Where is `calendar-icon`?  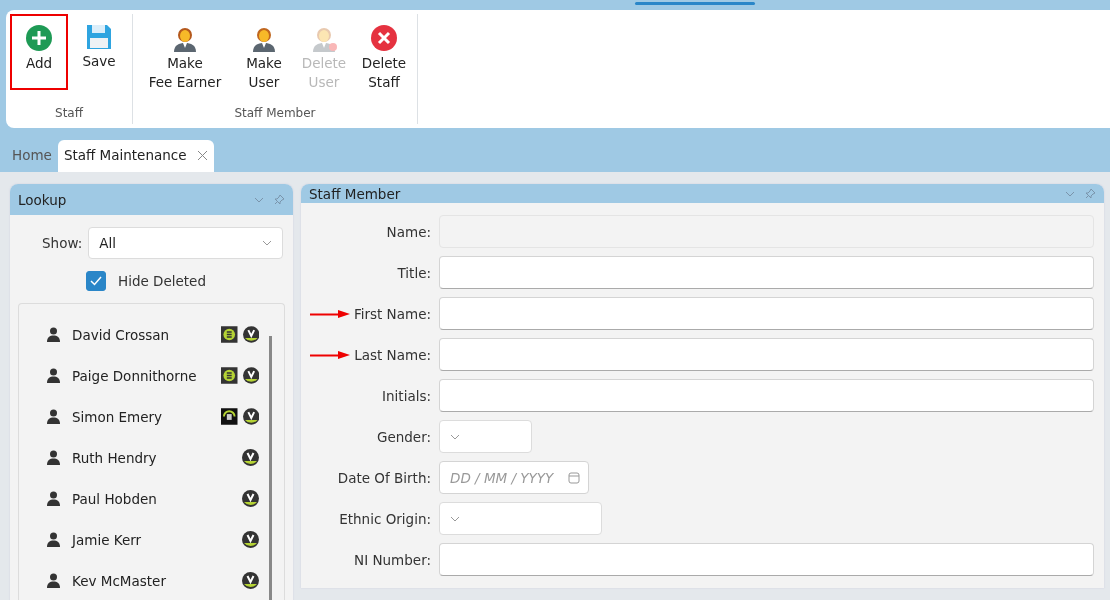
calendar-icon is located at coordinates (574, 477).